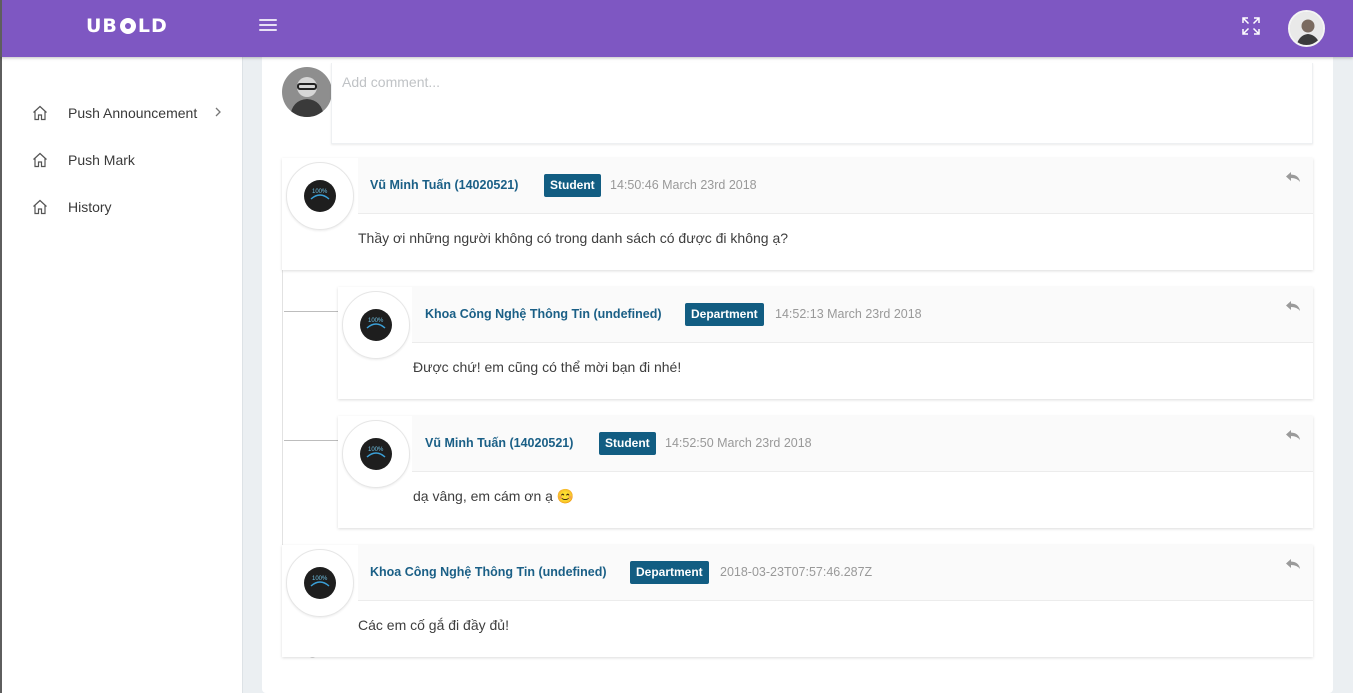  I want to click on user-avatar, so click(1306, 28).